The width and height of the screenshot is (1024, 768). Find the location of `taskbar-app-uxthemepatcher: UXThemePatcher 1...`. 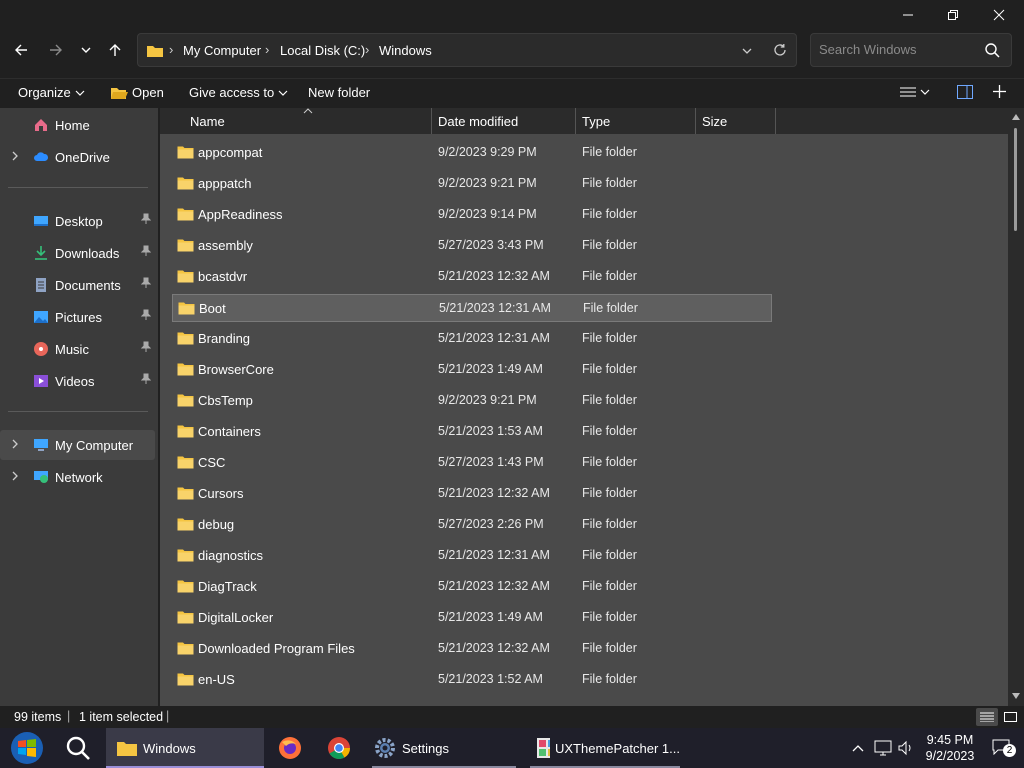

taskbar-app-uxthemepatcher: UXThemePatcher 1... is located at coordinates (605, 748).